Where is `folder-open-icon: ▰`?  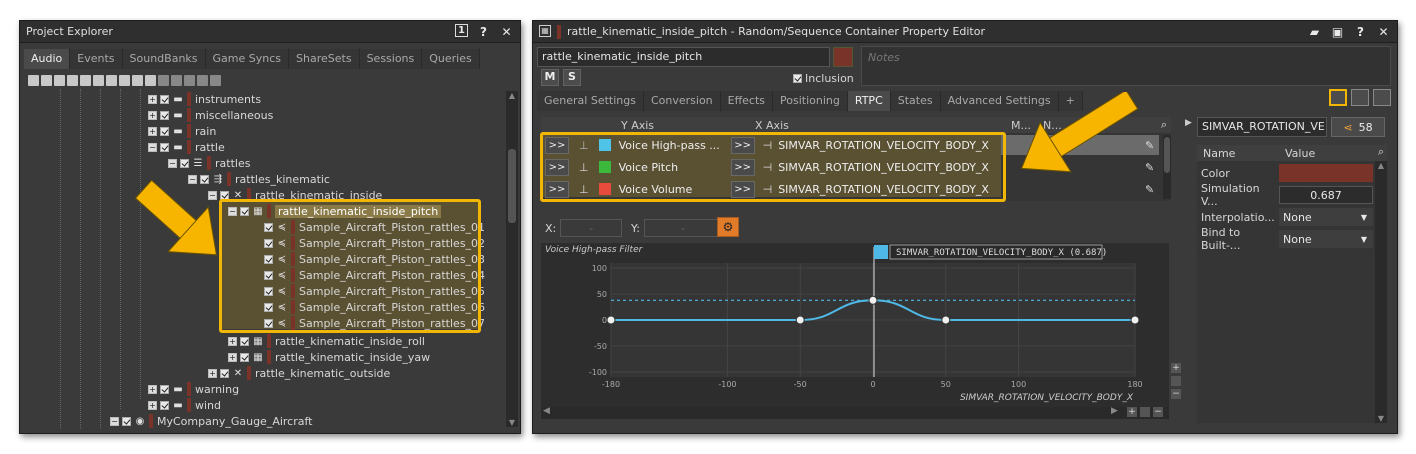 folder-open-icon: ▰ is located at coordinates (1314, 31).